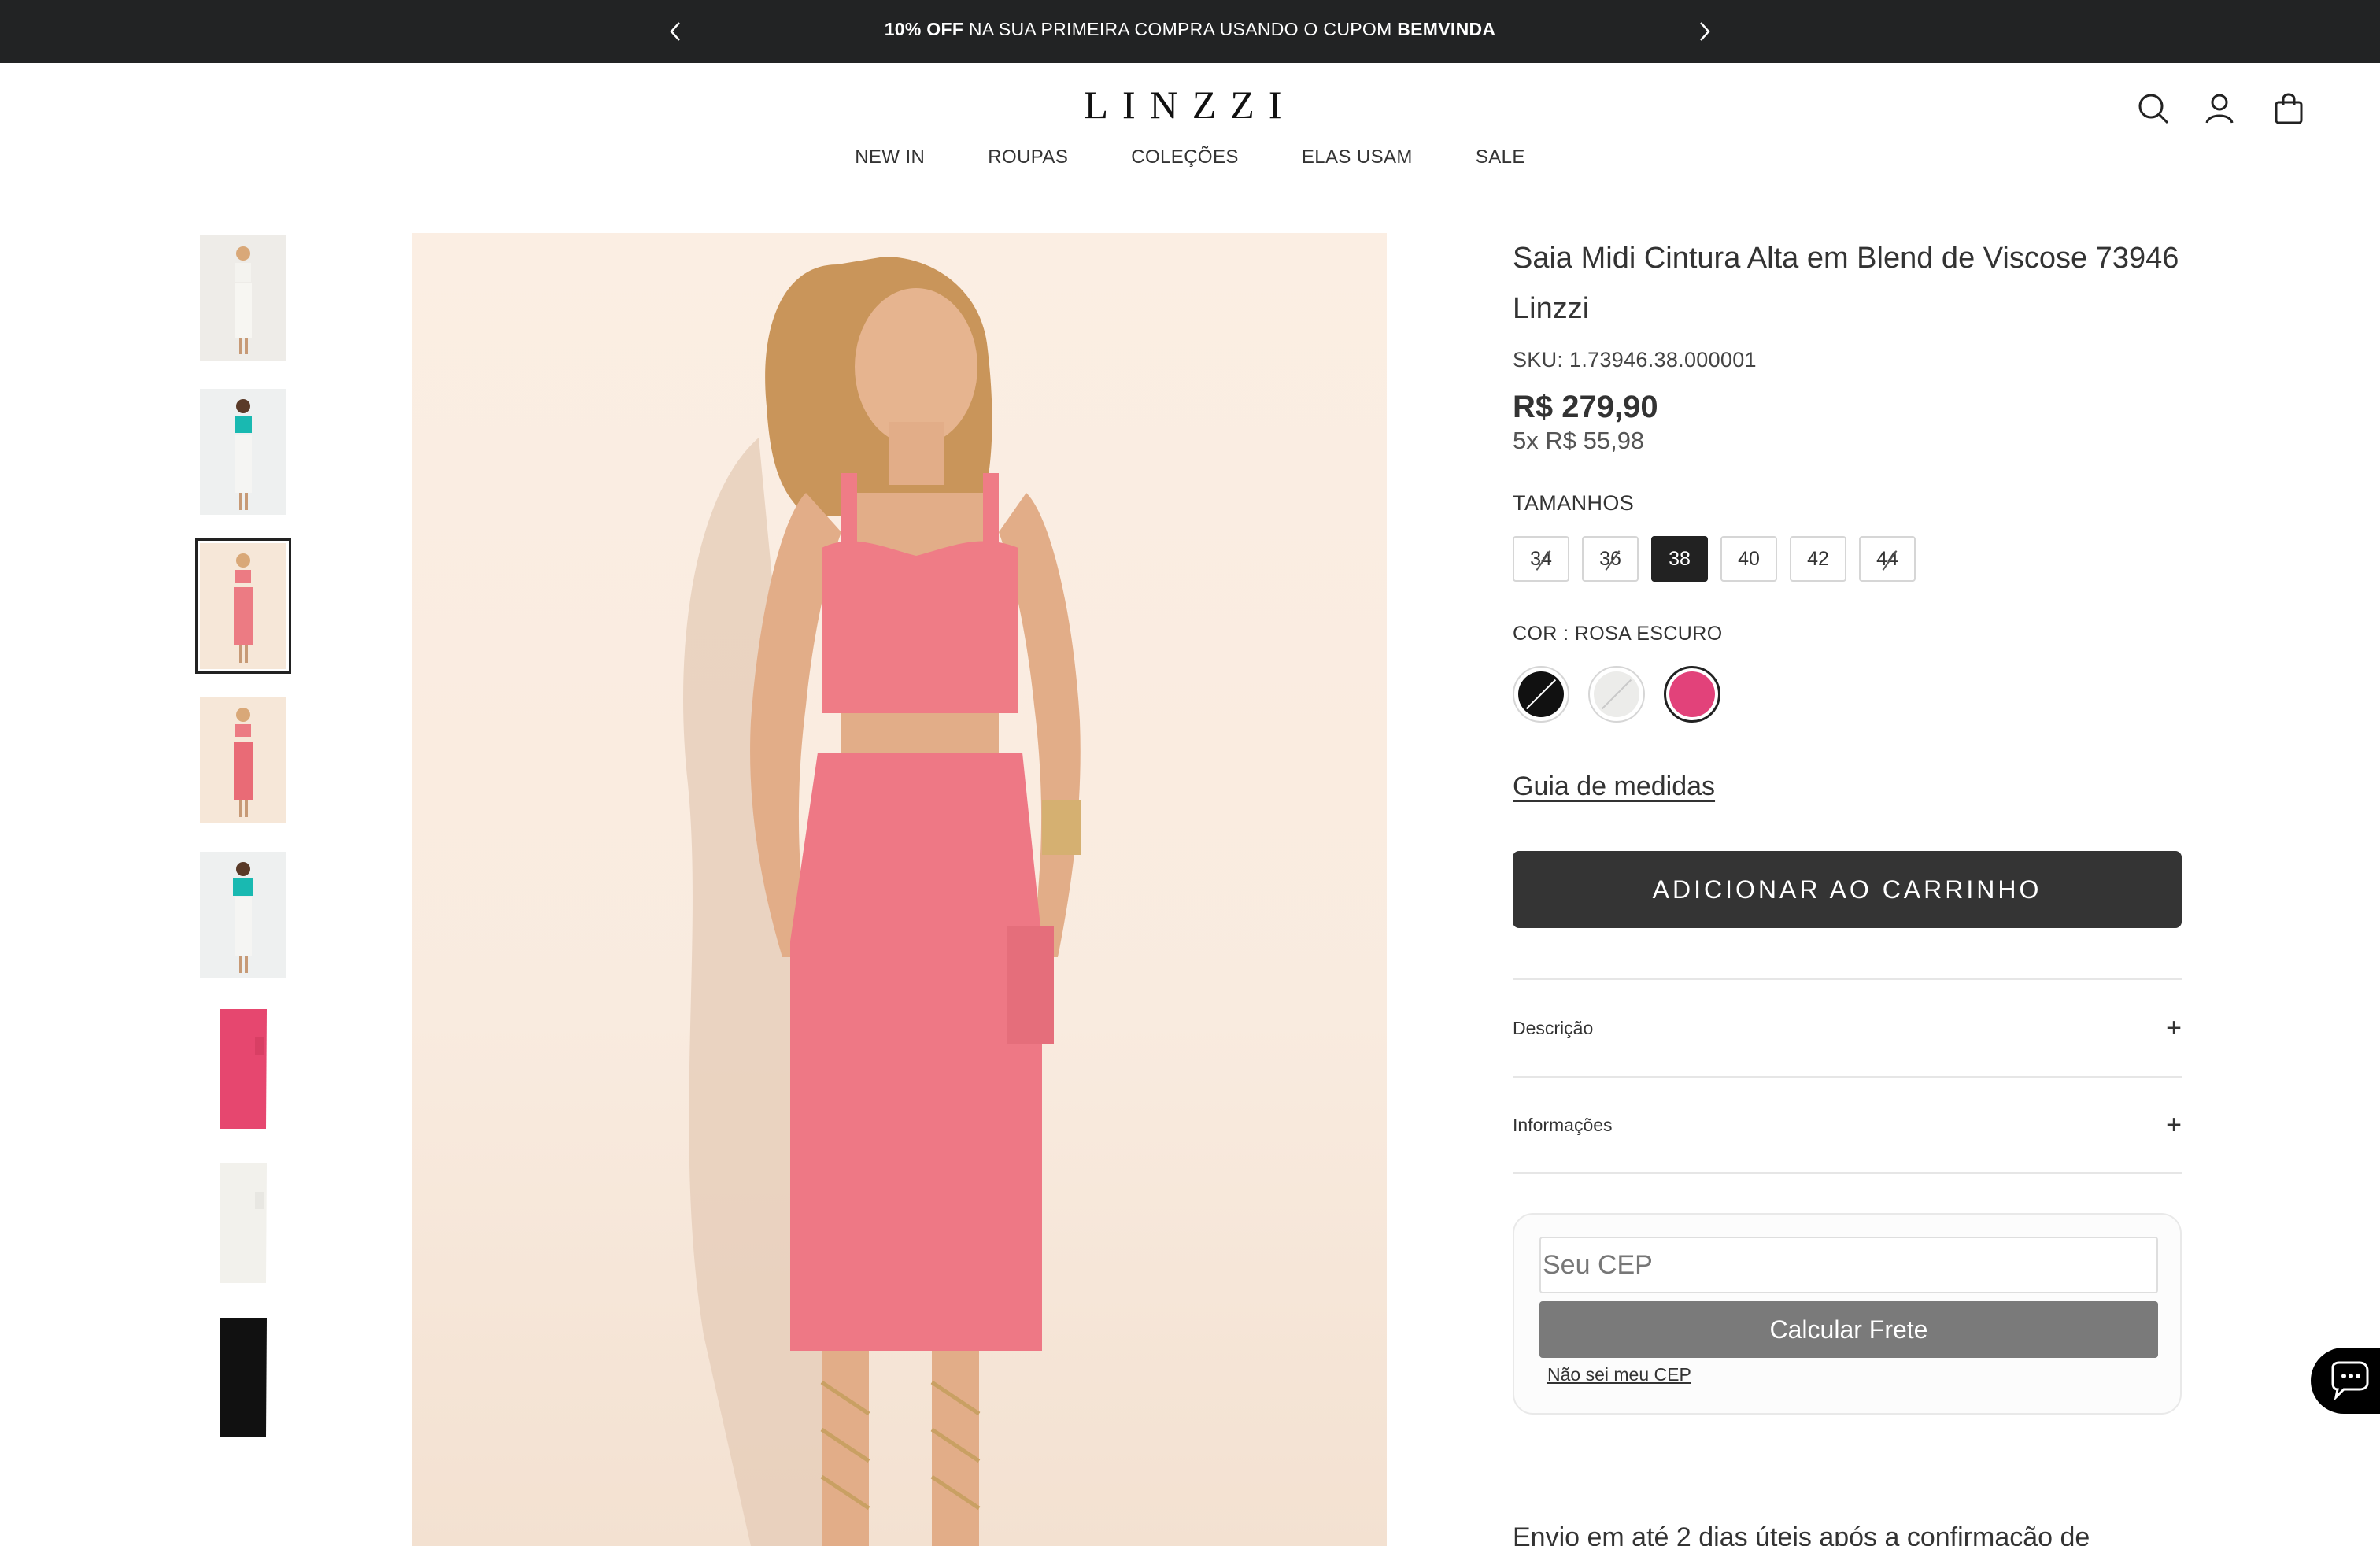 This screenshot has height=1546, width=2380. Describe the element at coordinates (1563, 1124) in the screenshot. I see `accordion-title: Informações` at that location.